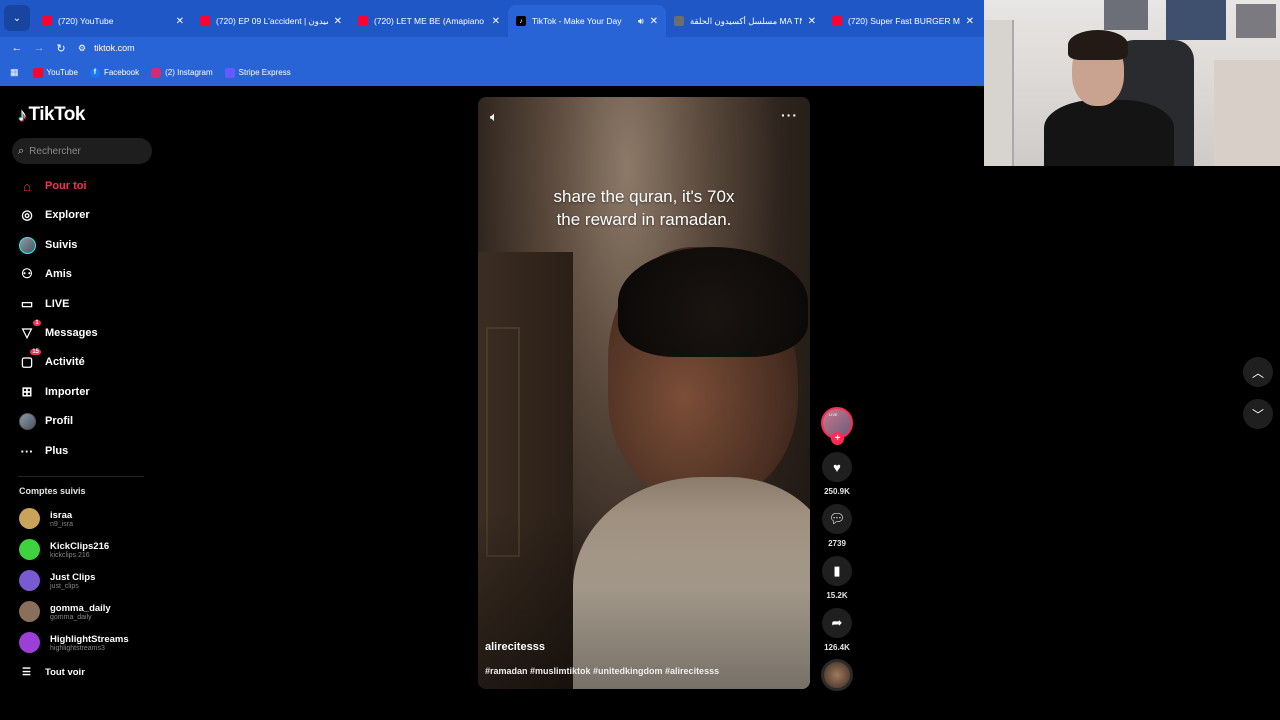 This screenshot has width=1280, height=720. What do you see at coordinates (587, 21) in the screenshot?
I see `browser-tab-active: ♪ TikTok - Make Your Day 🔊︎ ✕` at bounding box center [587, 21].